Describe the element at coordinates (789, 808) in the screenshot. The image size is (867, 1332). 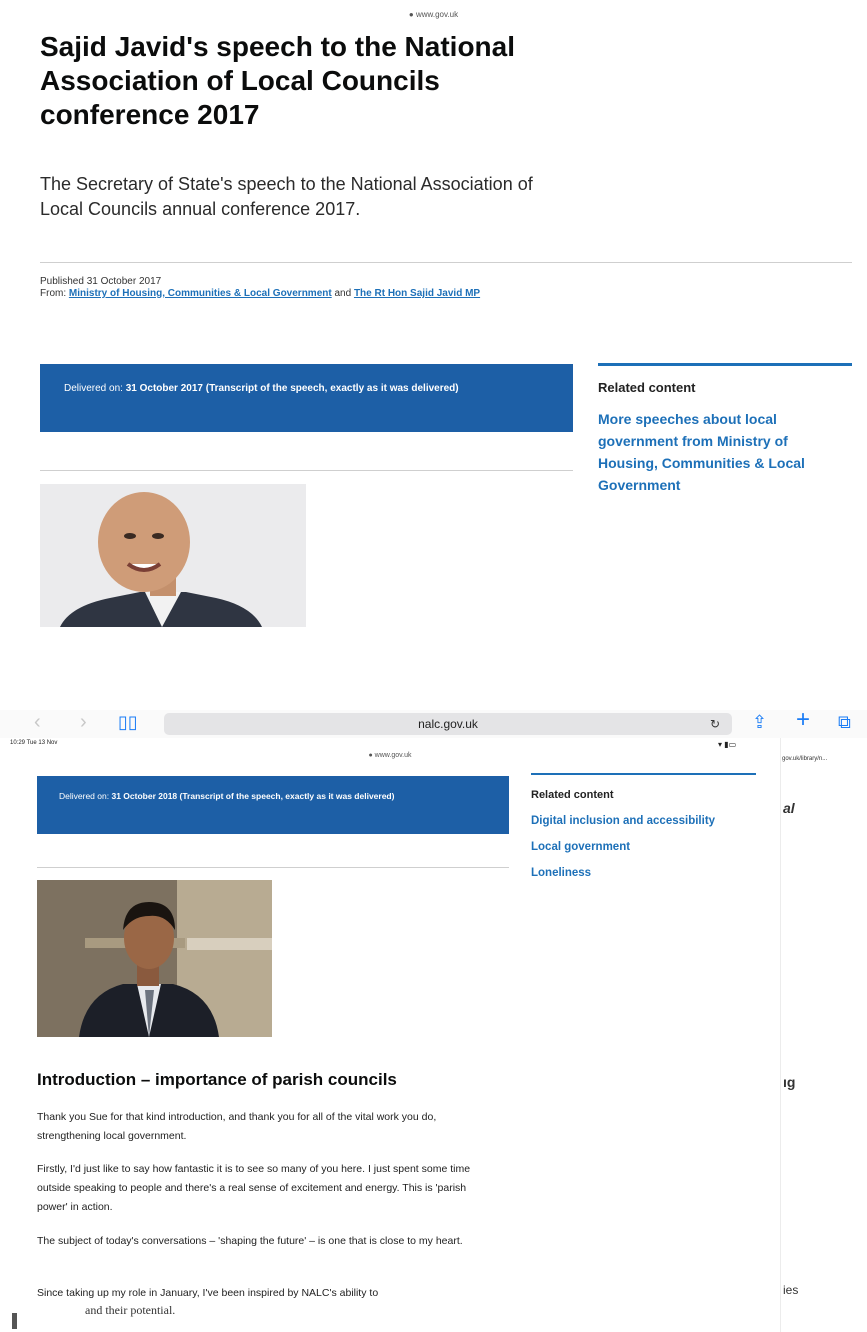
I see `background-text-fragment: al` at that location.